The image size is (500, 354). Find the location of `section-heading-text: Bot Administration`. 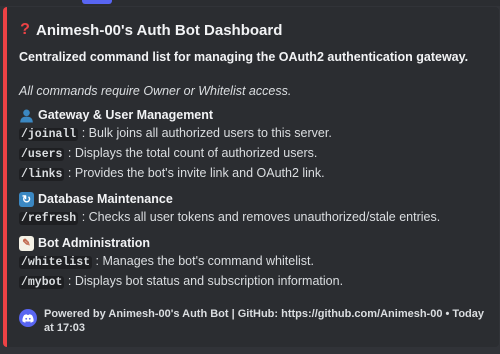

section-heading-text: Bot Administration is located at coordinates (94, 243).